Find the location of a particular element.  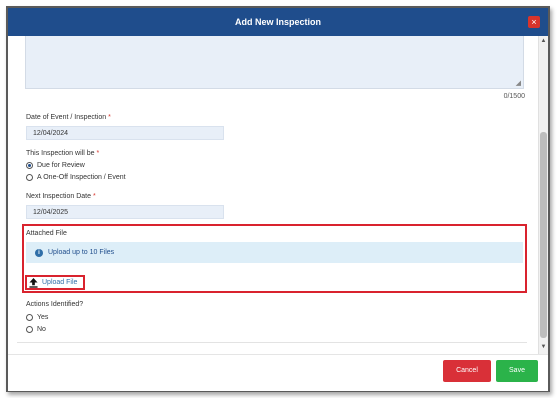

upload-file-button: Upload File is located at coordinates (55, 282).